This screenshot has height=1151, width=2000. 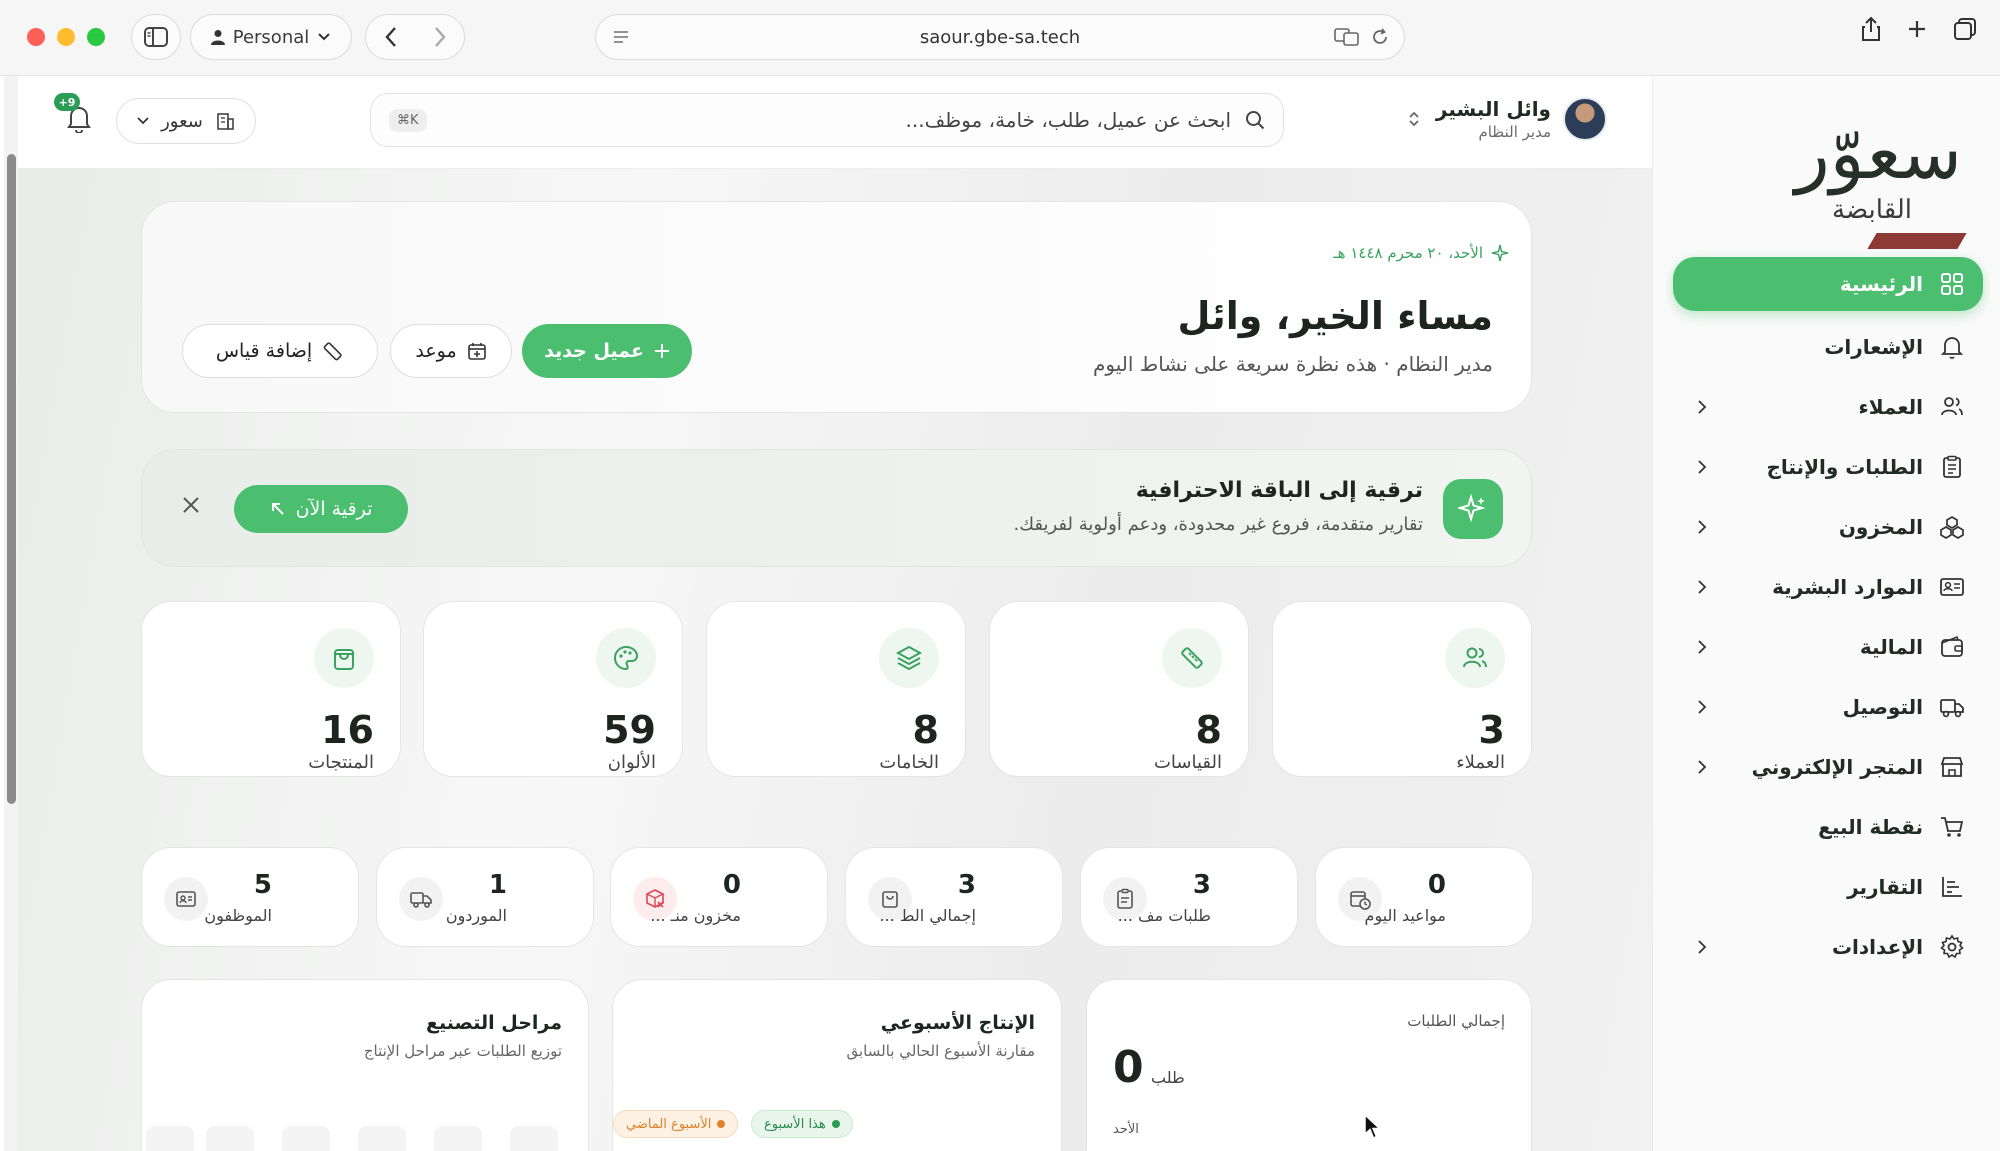 What do you see at coordinates (436, 351) in the screenshot?
I see `appointment-label: موعد` at bounding box center [436, 351].